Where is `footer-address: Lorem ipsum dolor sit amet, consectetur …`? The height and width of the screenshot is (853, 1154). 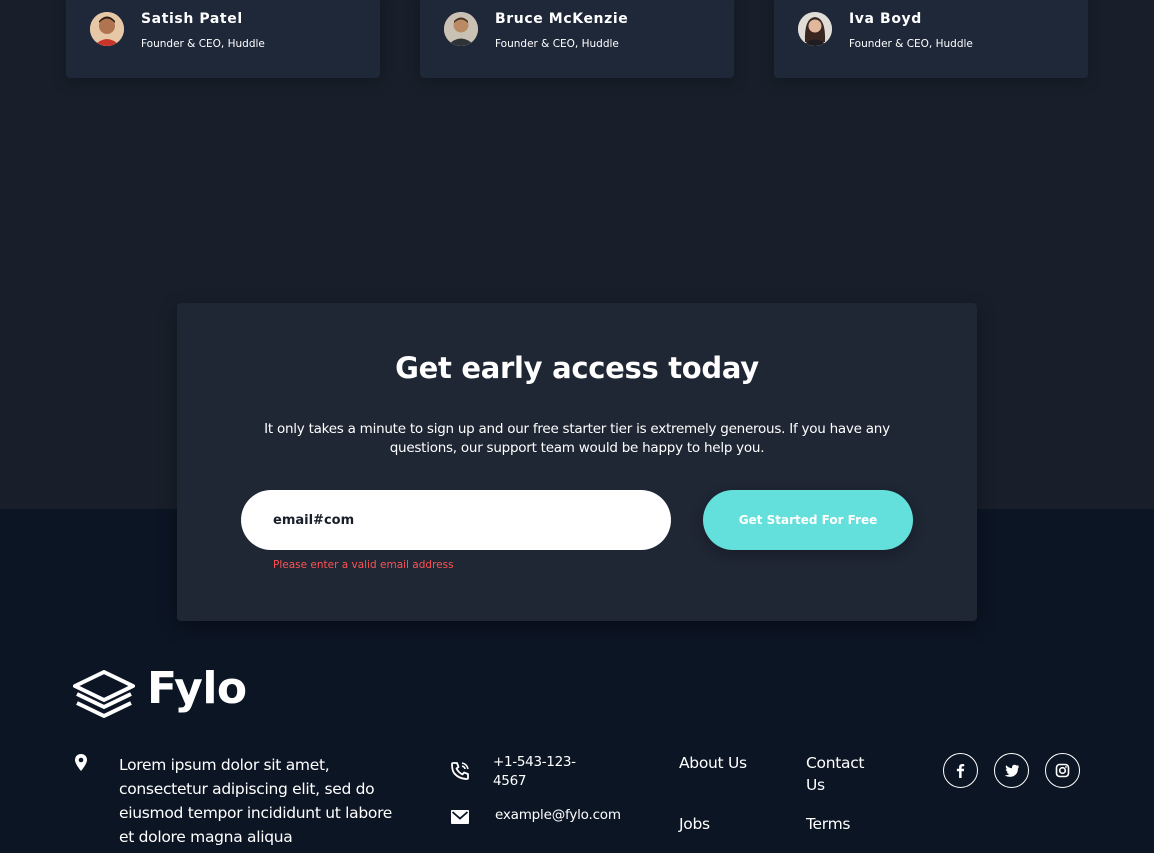 footer-address: Lorem ipsum dolor sit amet, consectetur … is located at coordinates (256, 801).